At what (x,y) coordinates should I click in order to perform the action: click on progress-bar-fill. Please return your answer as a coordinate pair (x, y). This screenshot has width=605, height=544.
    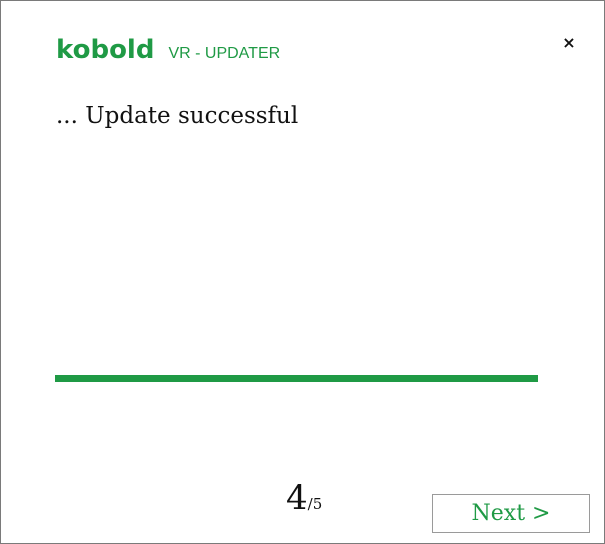
    Looking at the image, I should click on (296, 378).